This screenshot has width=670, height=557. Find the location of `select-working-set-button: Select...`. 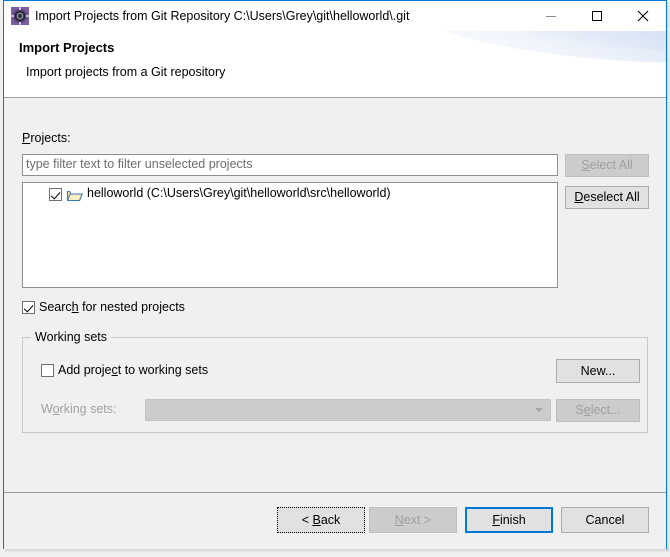

select-working-set-button: Select... is located at coordinates (598, 410).